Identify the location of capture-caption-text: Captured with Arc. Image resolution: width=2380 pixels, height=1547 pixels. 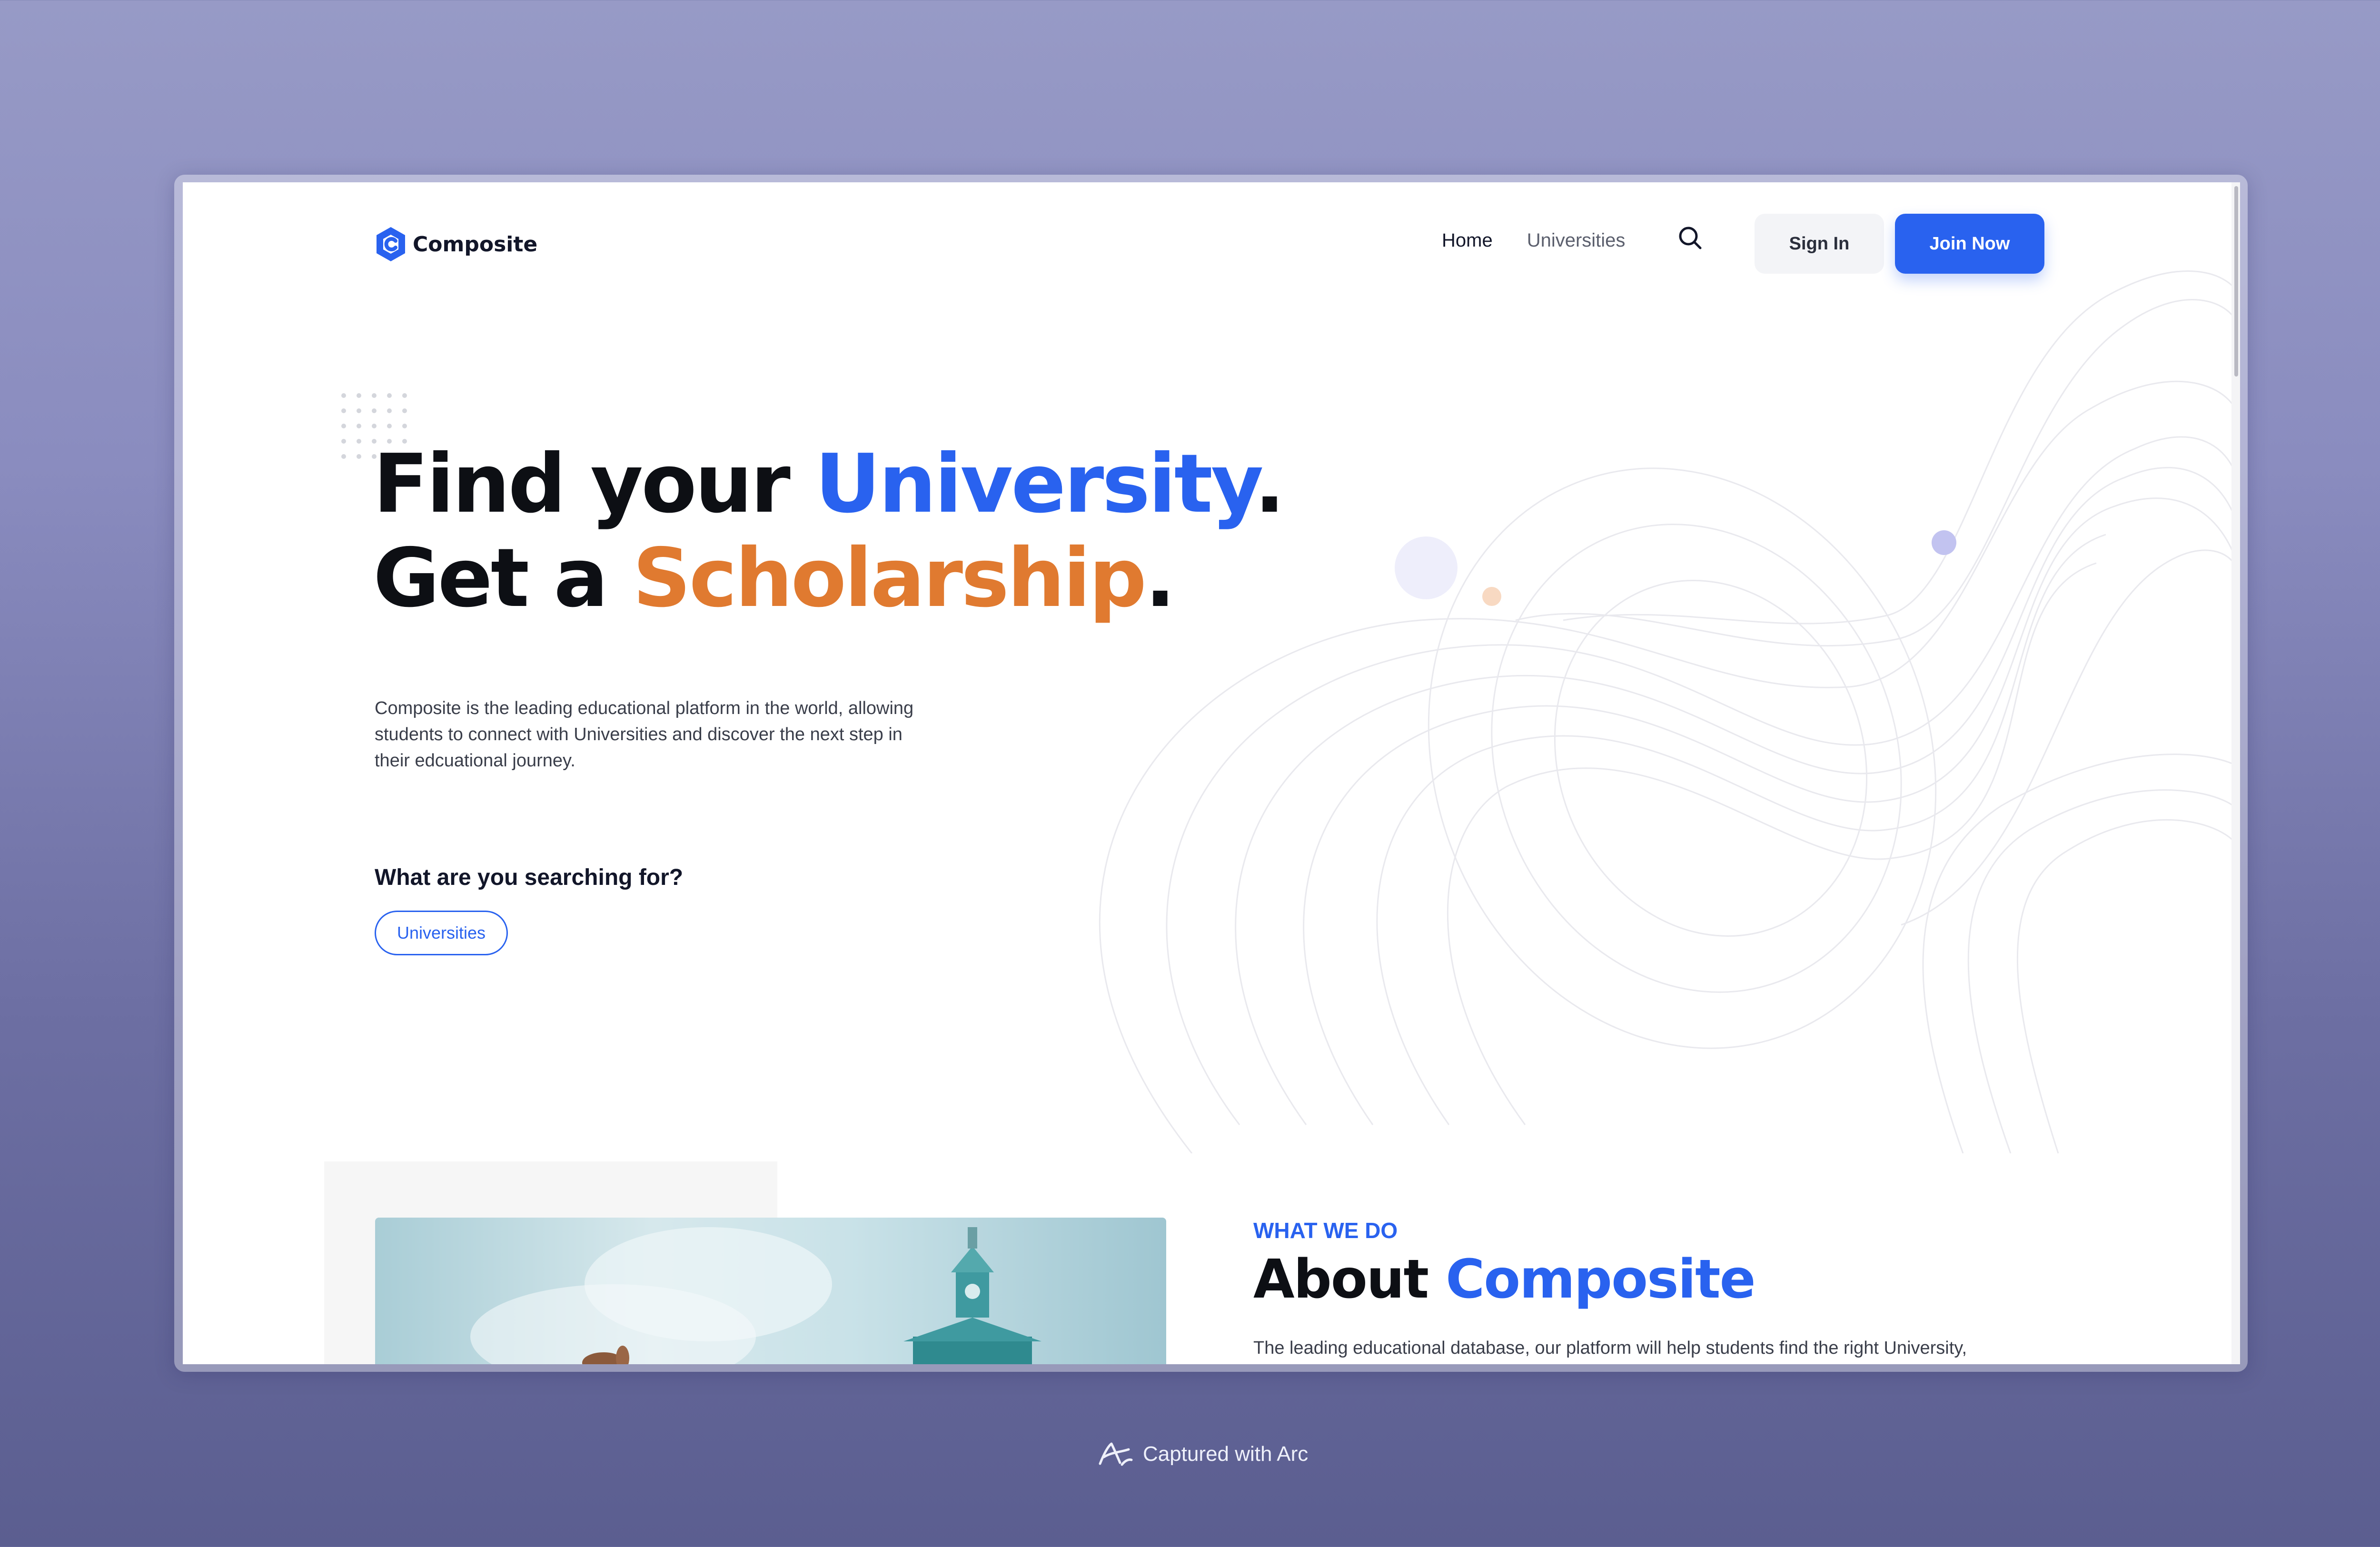
(1226, 1454).